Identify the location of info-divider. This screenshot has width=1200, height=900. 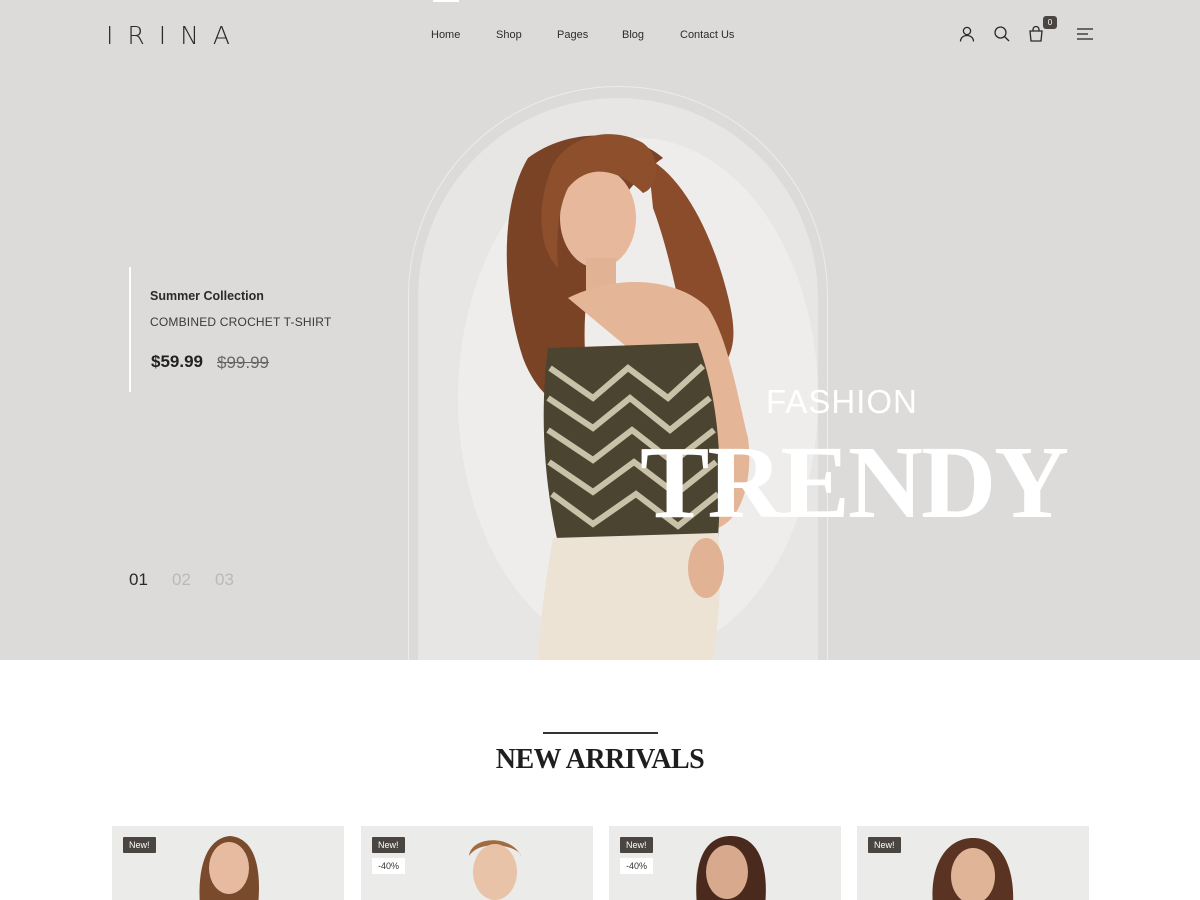
(130, 329).